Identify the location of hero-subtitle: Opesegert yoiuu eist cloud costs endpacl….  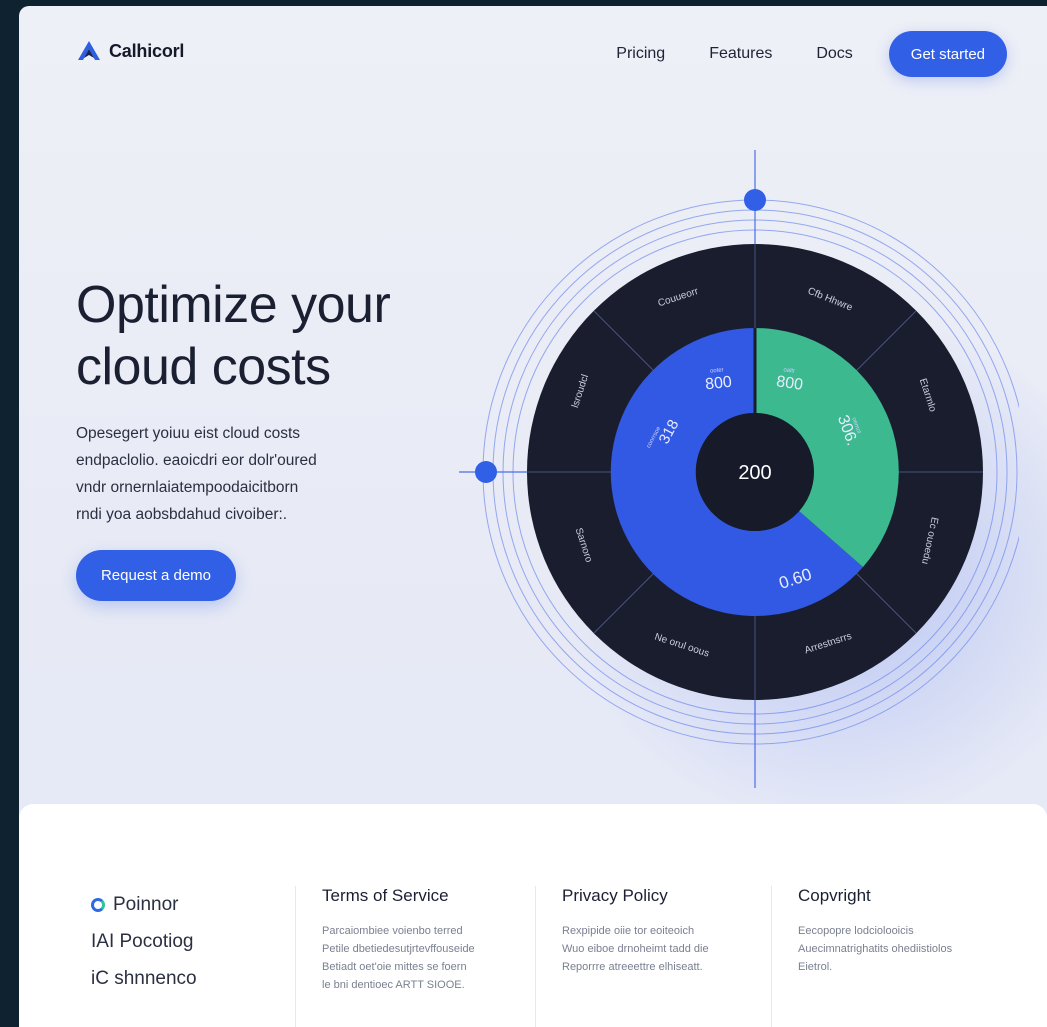
(226, 474).